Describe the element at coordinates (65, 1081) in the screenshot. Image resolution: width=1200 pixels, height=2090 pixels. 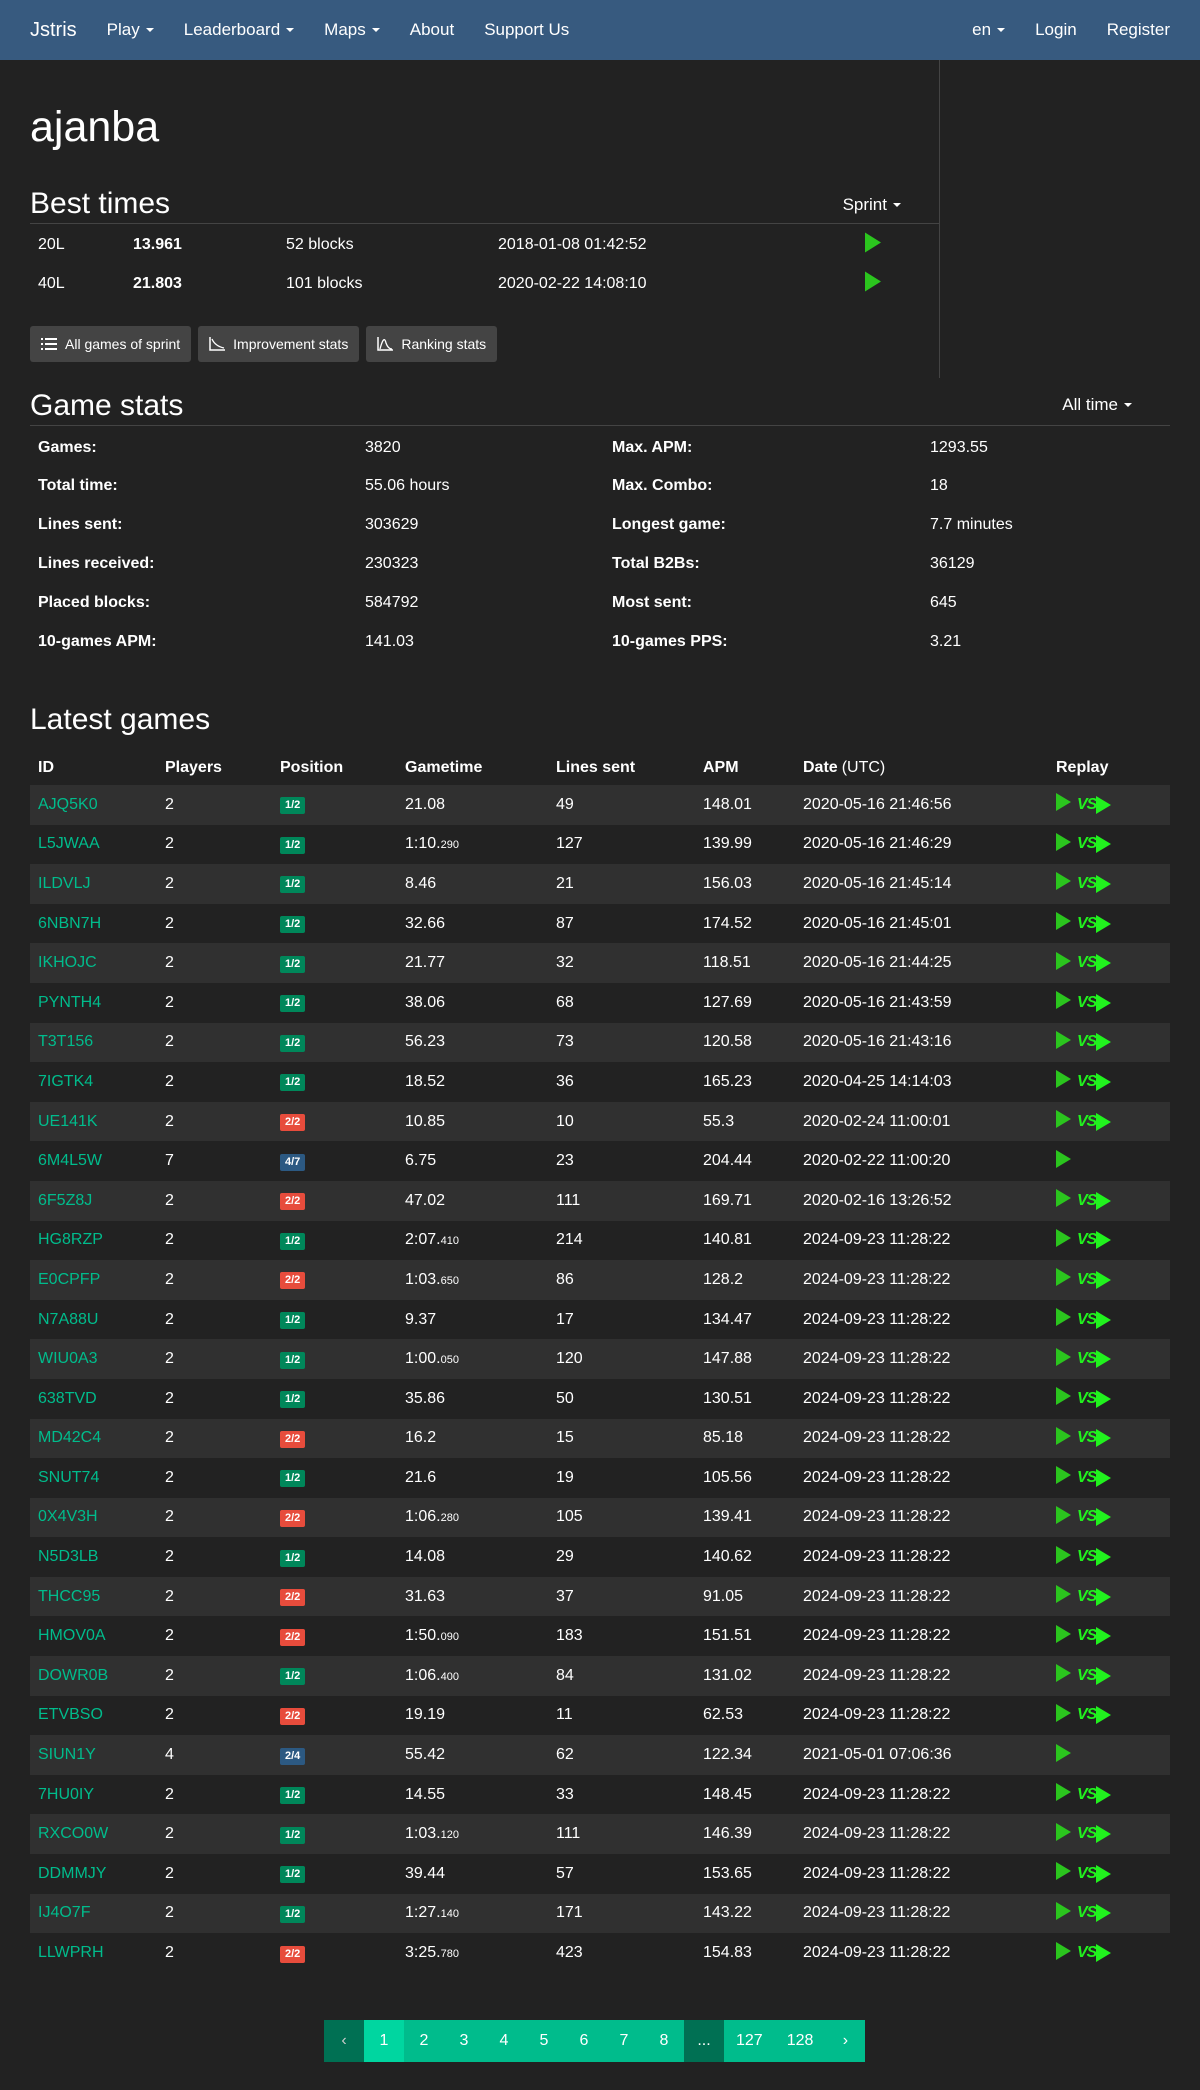
I see `game-id-link: 7IGTK4` at that location.